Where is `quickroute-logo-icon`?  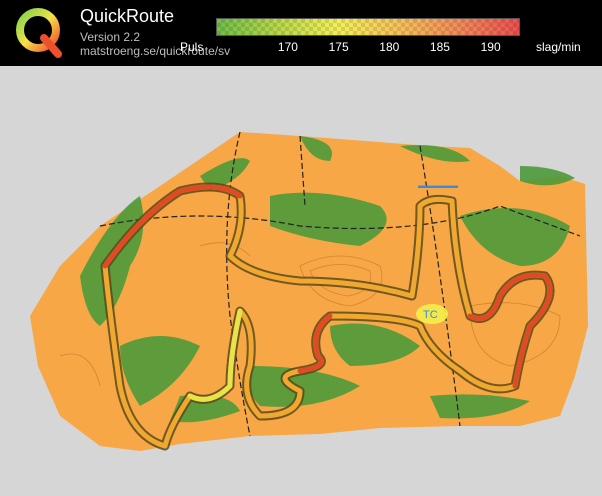 quickroute-logo-icon is located at coordinates (39, 33).